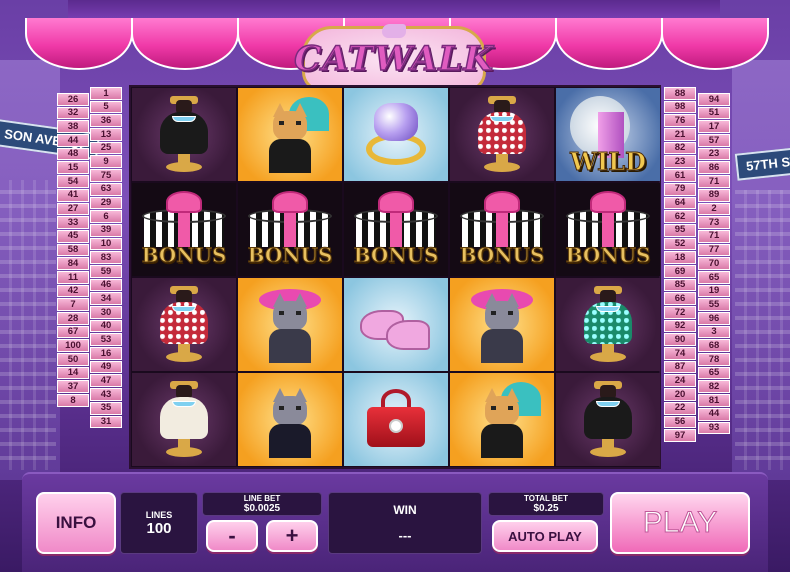 The image size is (790, 572). What do you see at coordinates (680, 257) in the screenshot?
I see `payline-number: 18` at bounding box center [680, 257].